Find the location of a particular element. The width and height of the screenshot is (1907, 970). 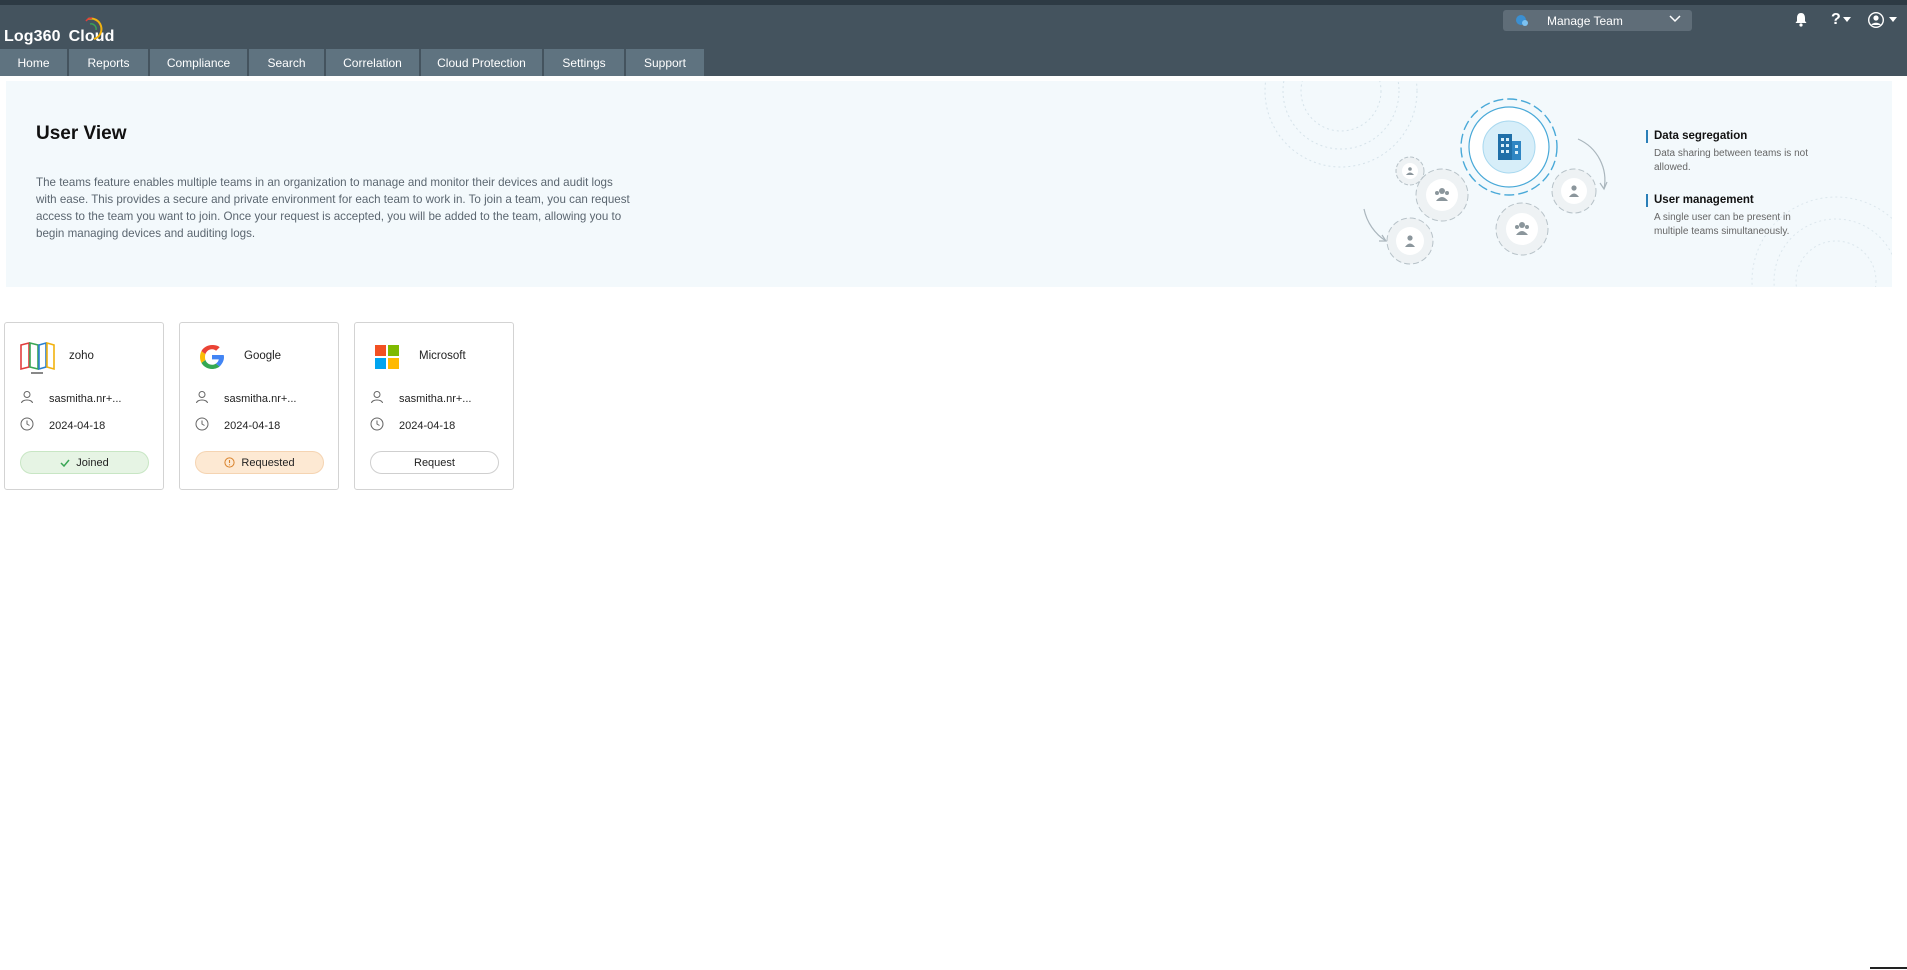

tab-cloud-protection: Cloud Protection is located at coordinates (481, 62).